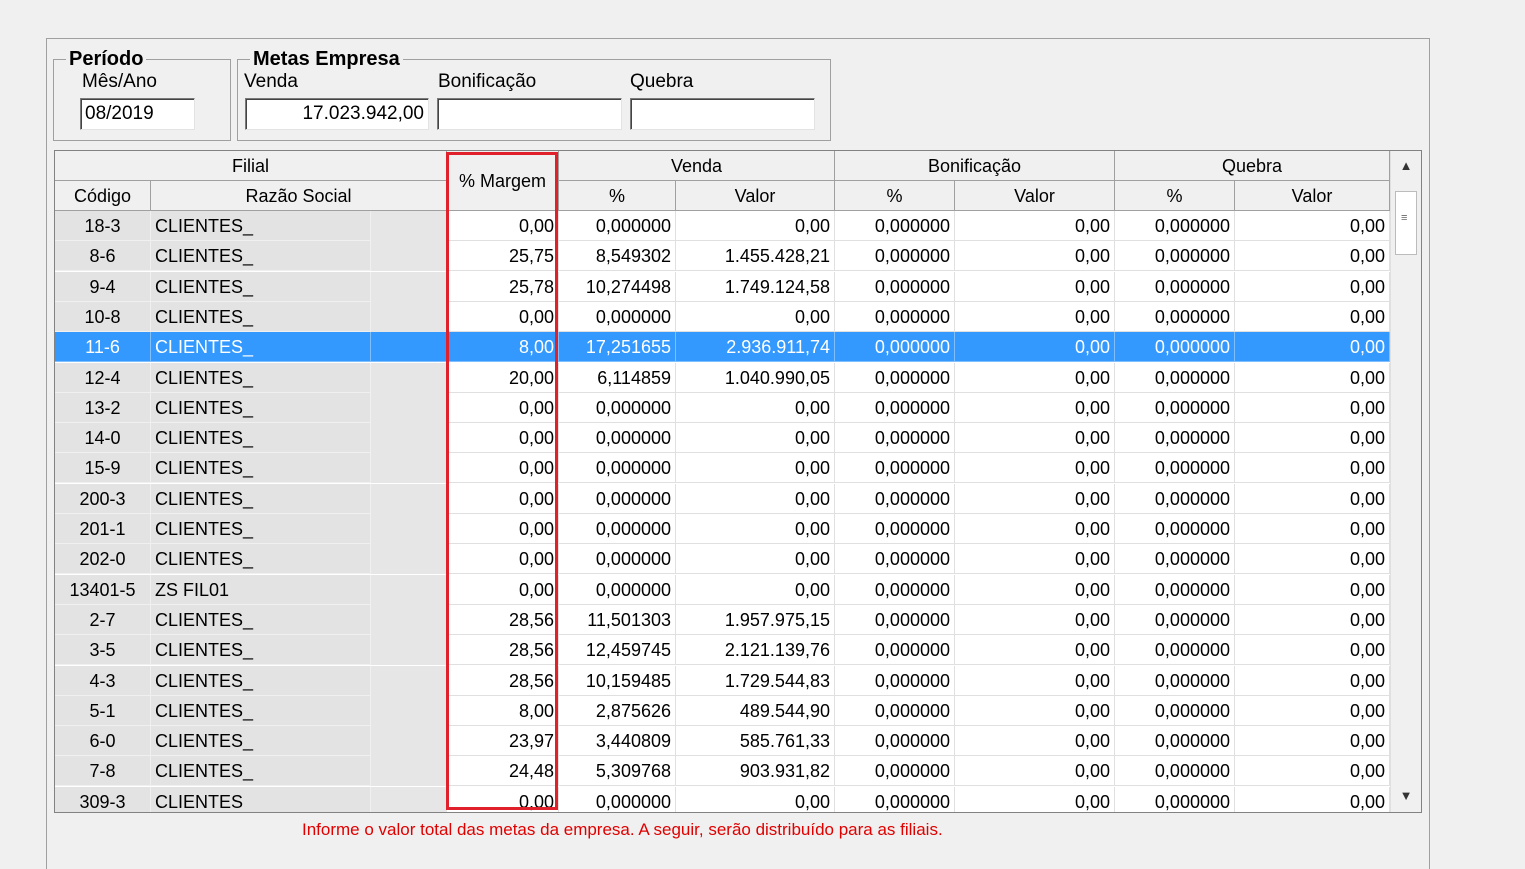 This screenshot has height=869, width=1525. Describe the element at coordinates (103, 771) in the screenshot. I see `cell-codigo: 7-8` at that location.